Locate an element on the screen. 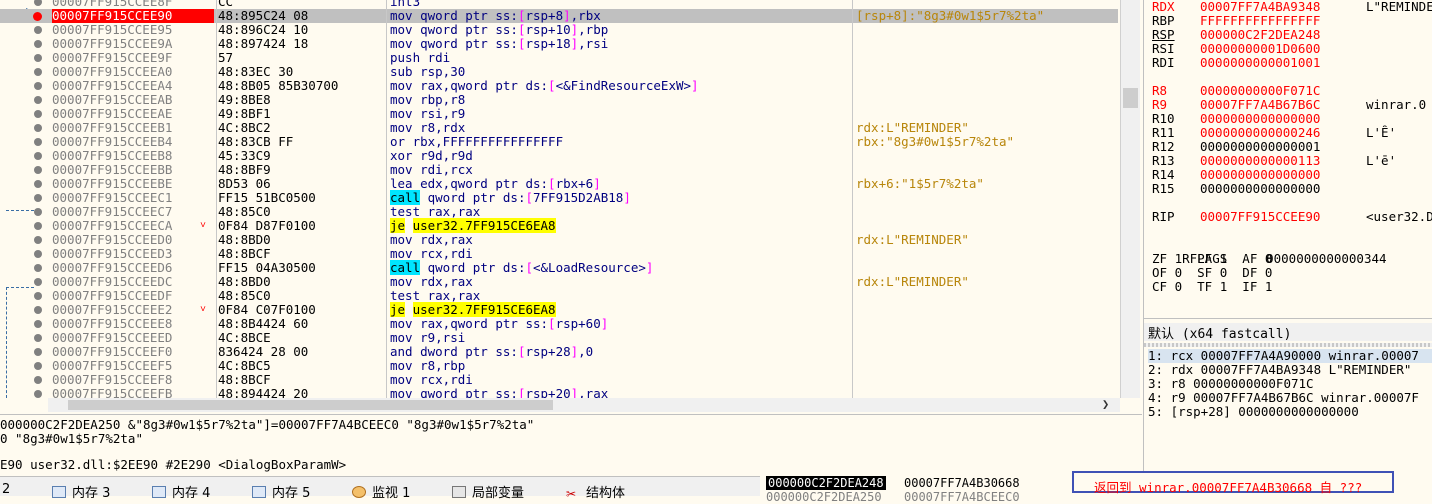 The height and width of the screenshot is (504, 1432). flags-row: ZF 1 PF 1 AF 0 is located at coordinates (1212, 259).